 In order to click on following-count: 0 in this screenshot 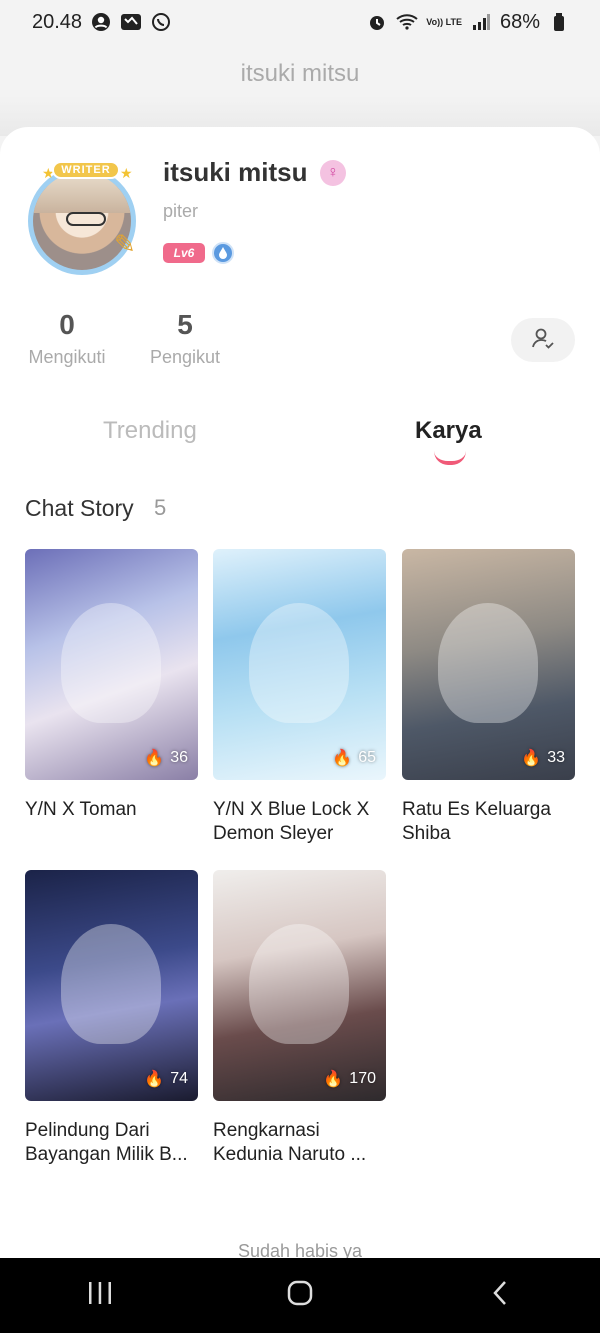, I will do `click(67, 324)`.